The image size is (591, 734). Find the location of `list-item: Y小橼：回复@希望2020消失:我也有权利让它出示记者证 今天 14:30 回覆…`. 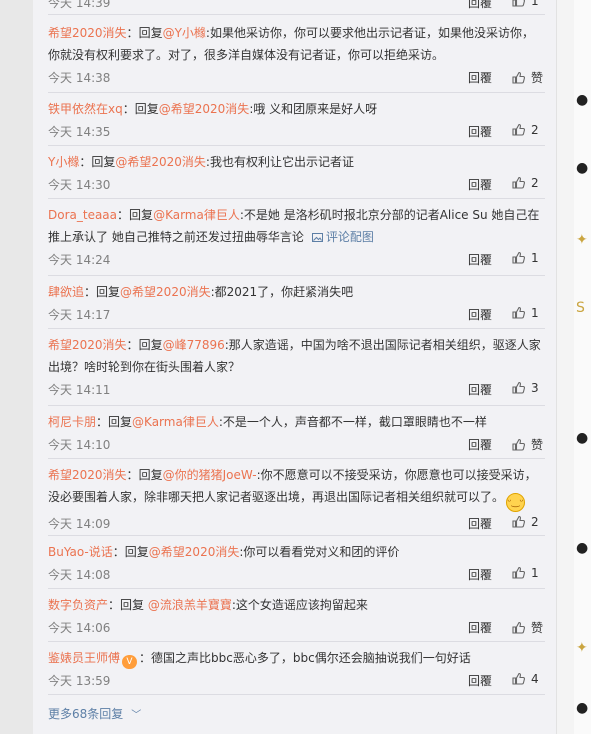

list-item: Y小橼：回复@希望2020消失:我也有权利让它出示记者证 今天 14:30 回覆… is located at coordinates (296, 172).